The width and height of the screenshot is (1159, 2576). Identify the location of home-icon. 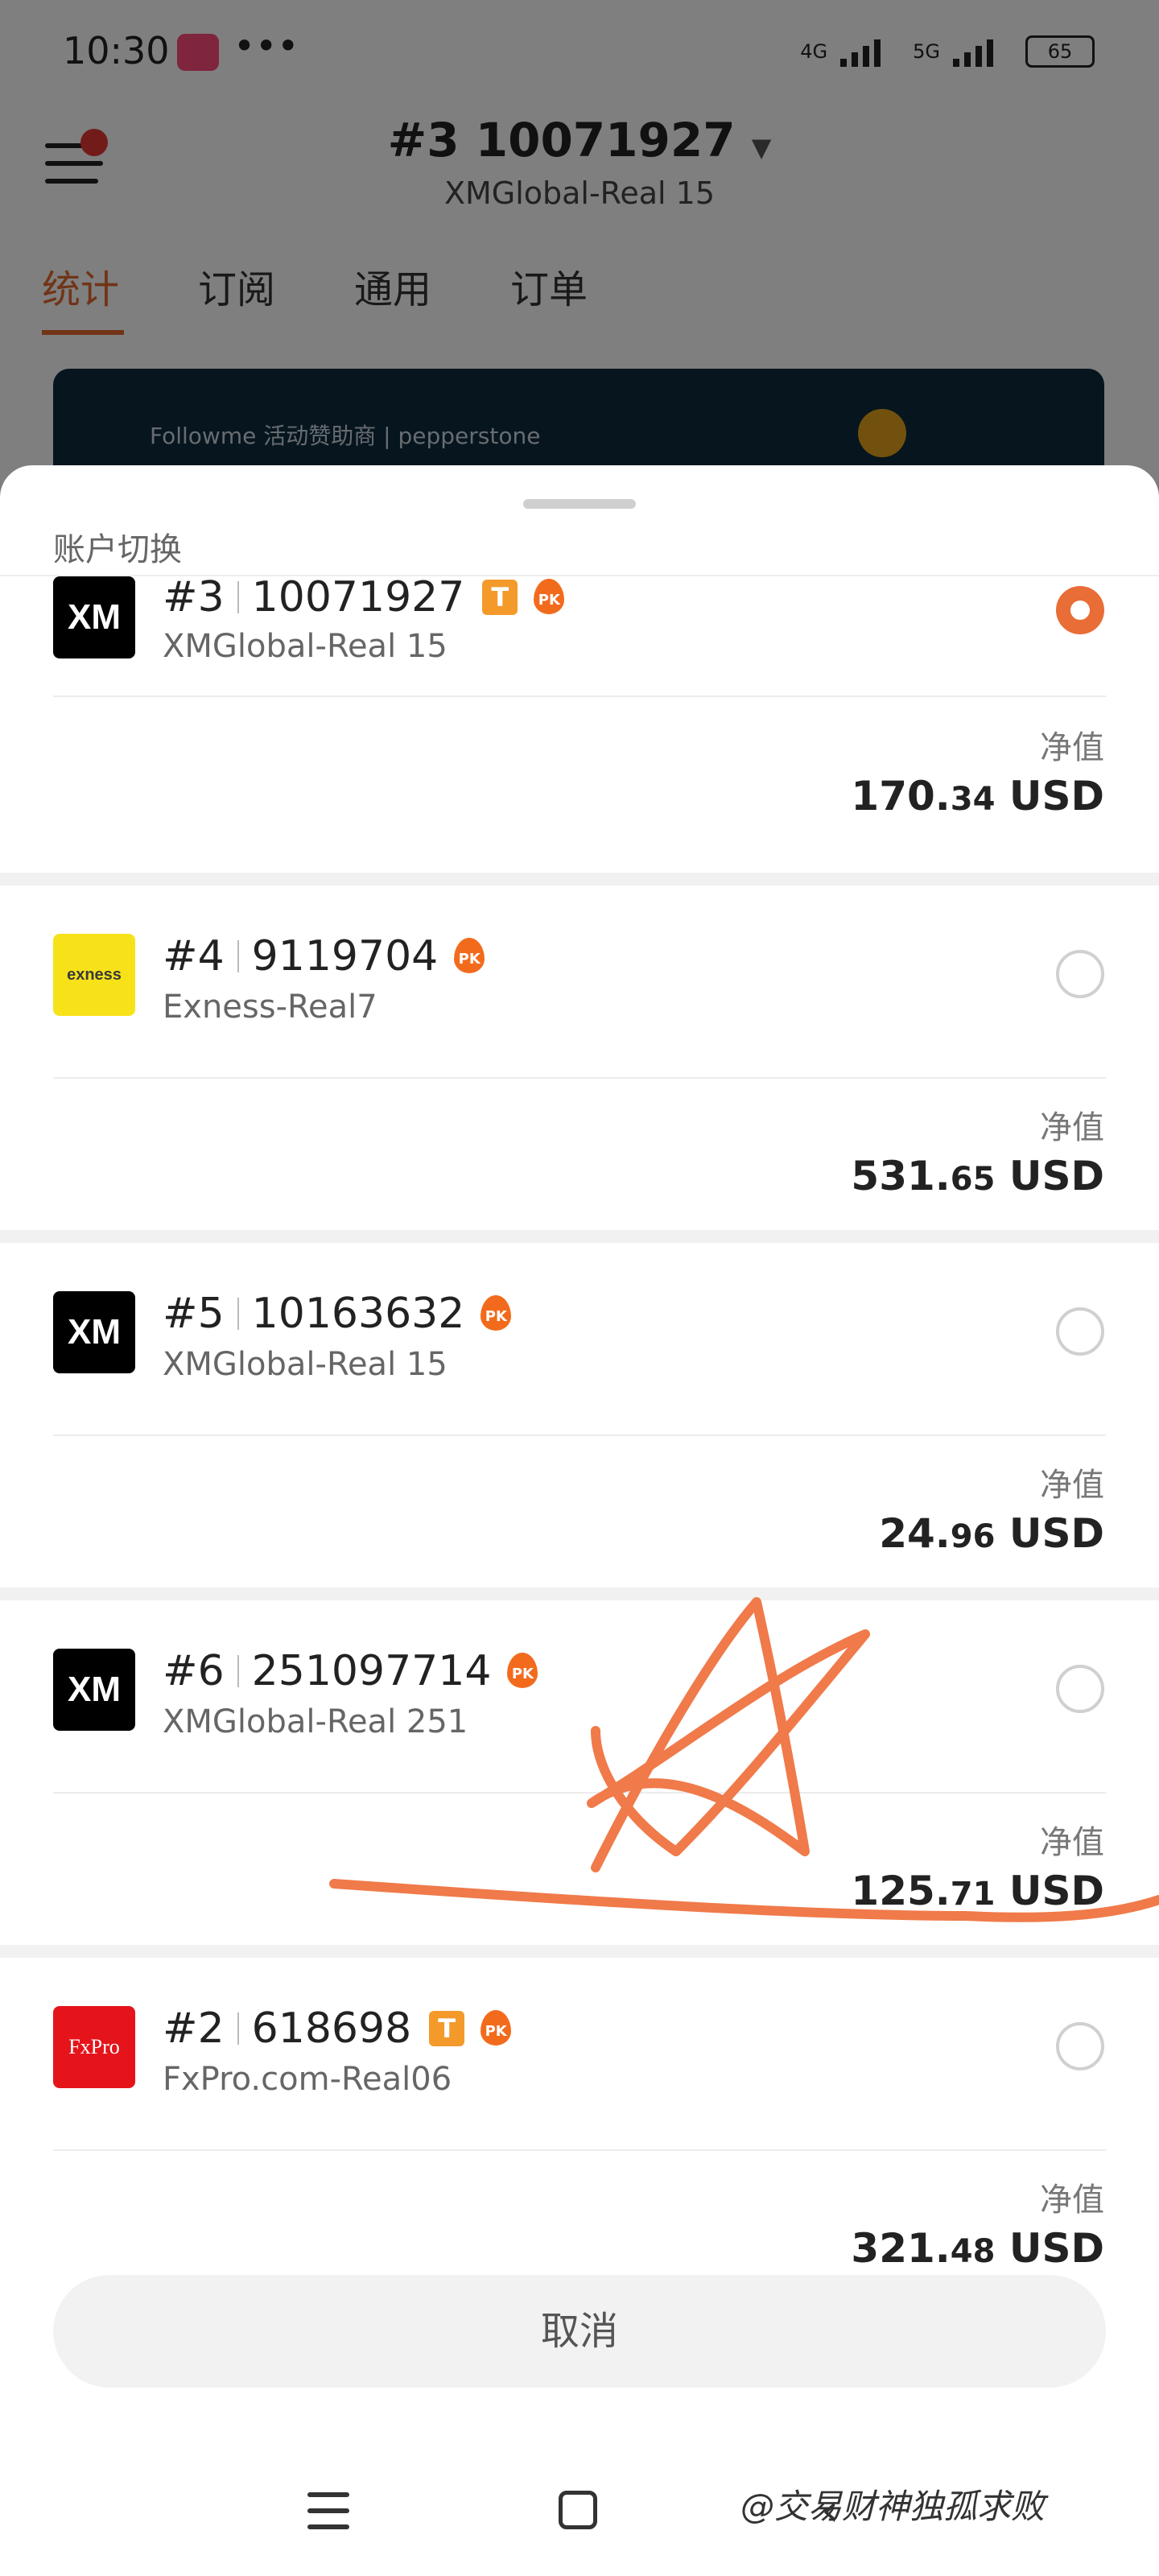
(578, 2510).